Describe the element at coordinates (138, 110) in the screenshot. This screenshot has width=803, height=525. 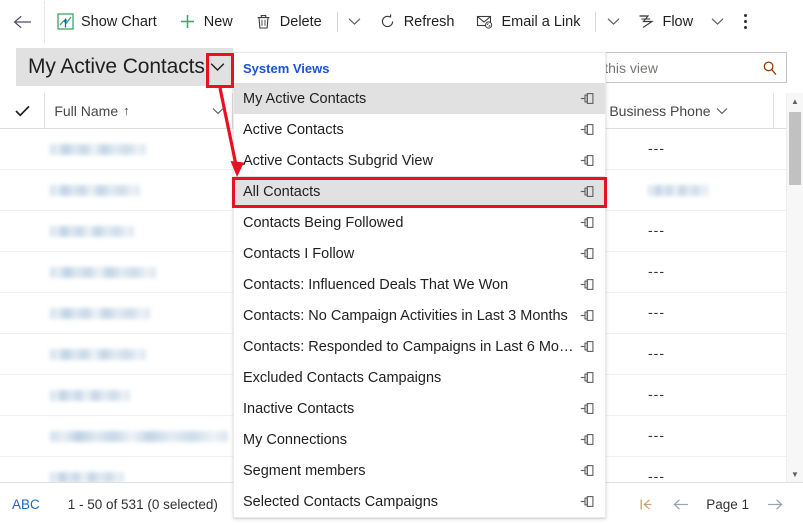
I see `column-header-full-name: Full Name ↑` at that location.